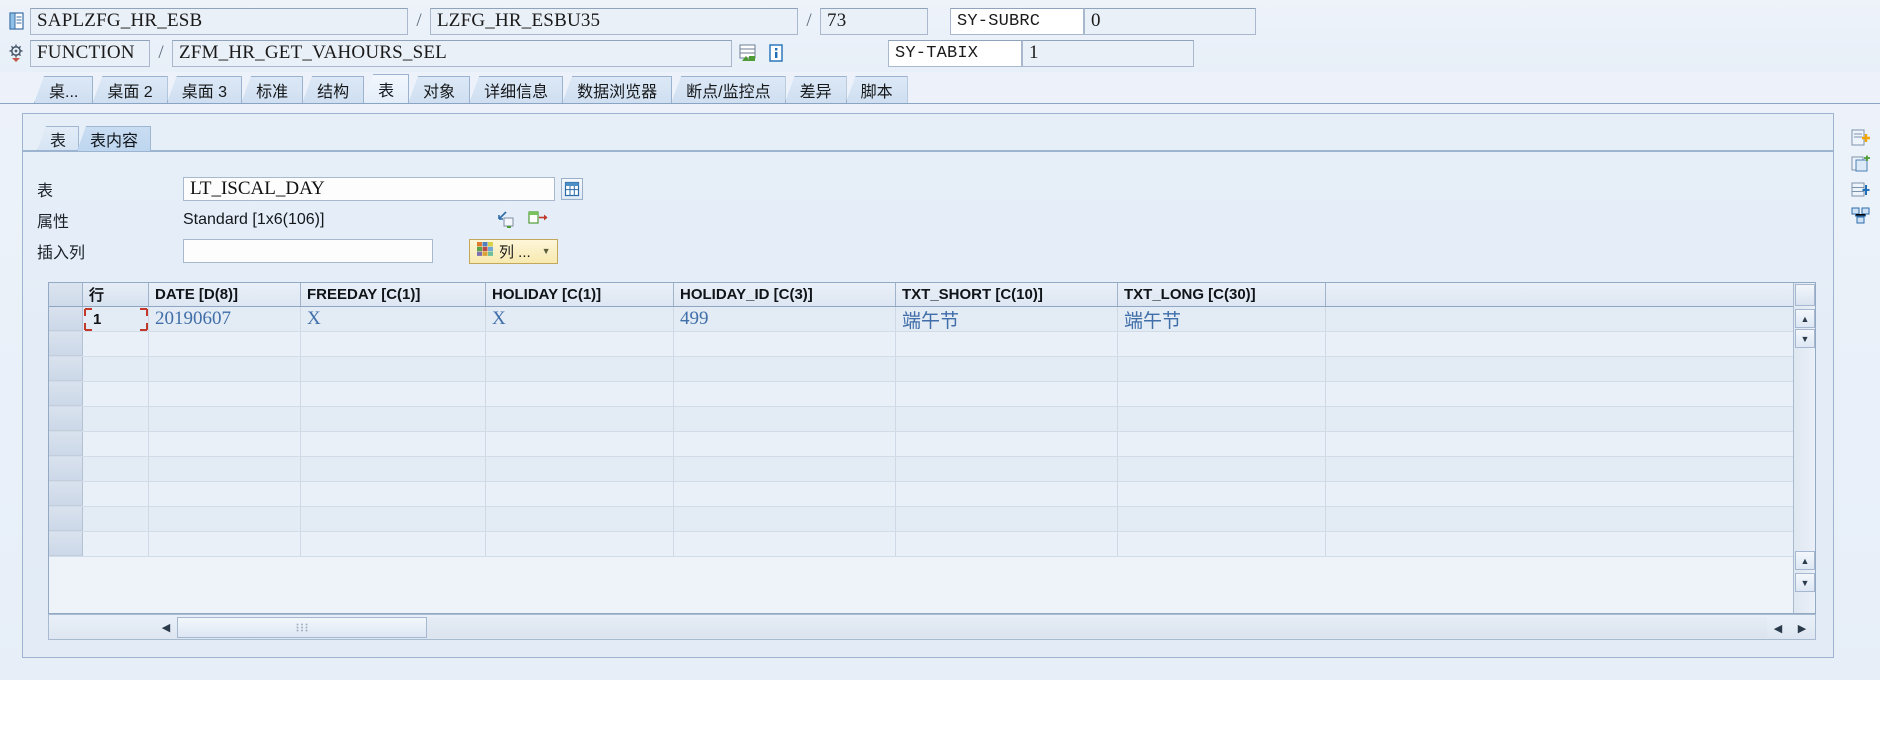 The width and height of the screenshot is (1880, 748). Describe the element at coordinates (204, 89) in the screenshot. I see `tab-desktop-3: 桌面 3` at that location.